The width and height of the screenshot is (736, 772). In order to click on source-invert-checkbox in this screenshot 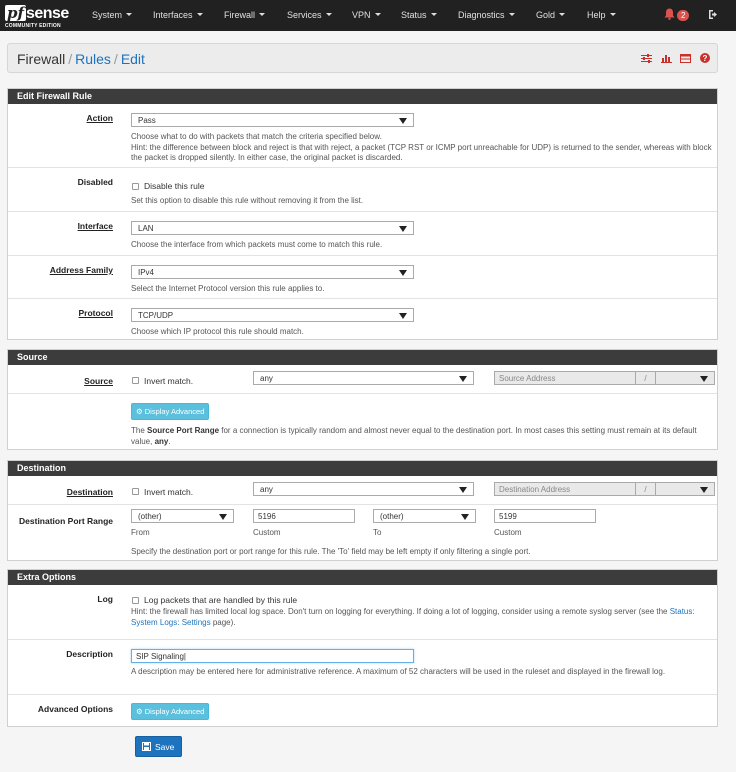, I will do `click(135, 380)`.